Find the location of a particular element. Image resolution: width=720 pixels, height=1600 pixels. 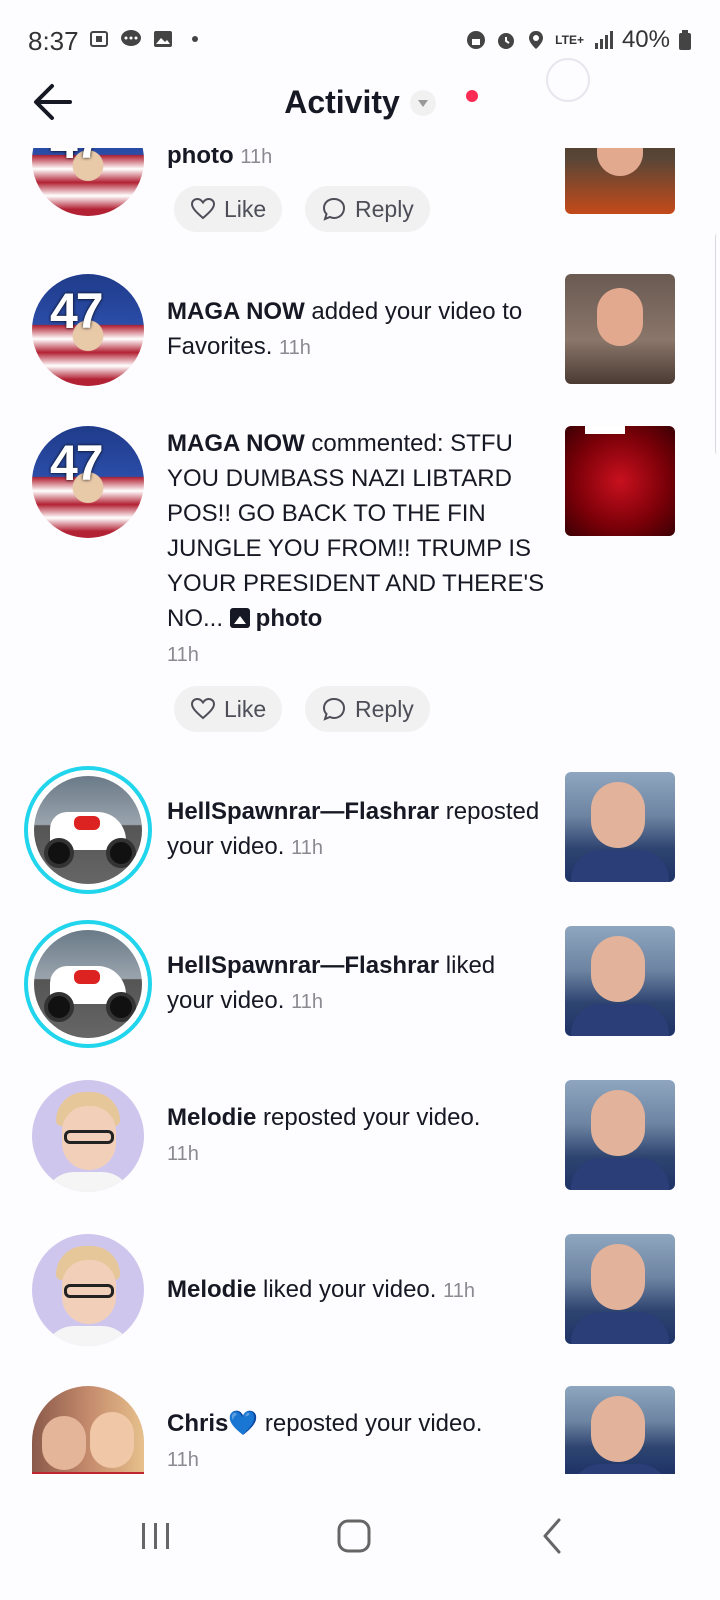

header: Activity is located at coordinates (360, 115).